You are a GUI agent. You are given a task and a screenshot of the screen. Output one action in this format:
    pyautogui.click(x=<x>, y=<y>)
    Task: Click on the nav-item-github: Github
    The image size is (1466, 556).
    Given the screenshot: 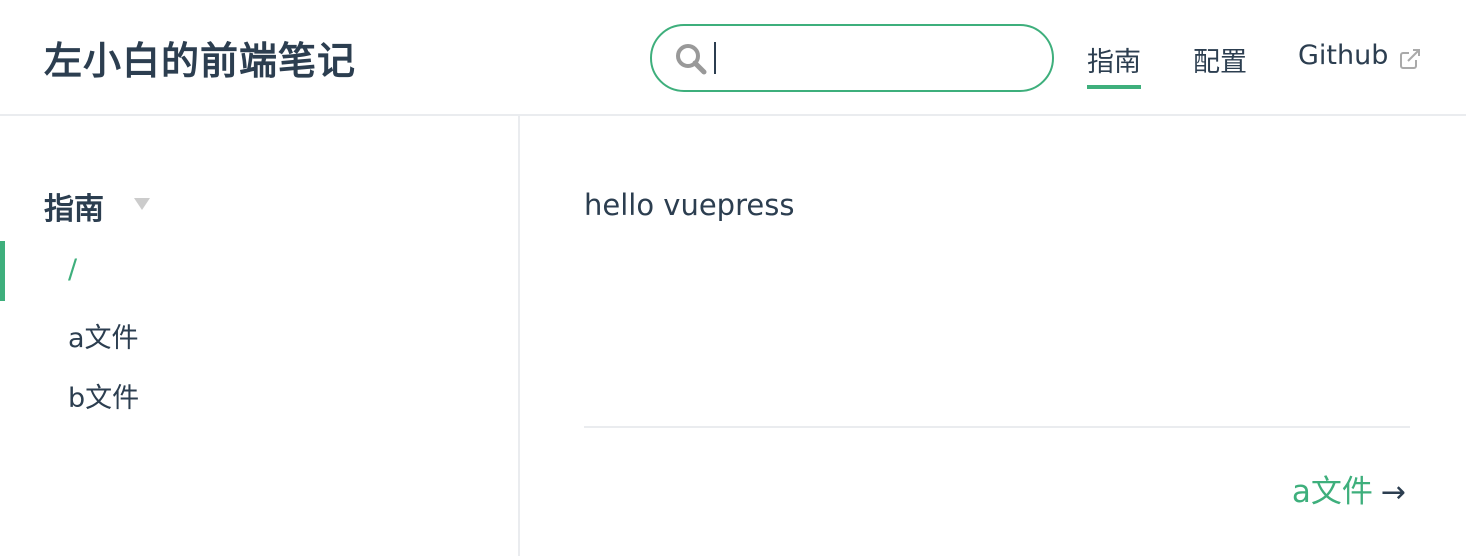 What is the action you would take?
    pyautogui.click(x=1343, y=55)
    